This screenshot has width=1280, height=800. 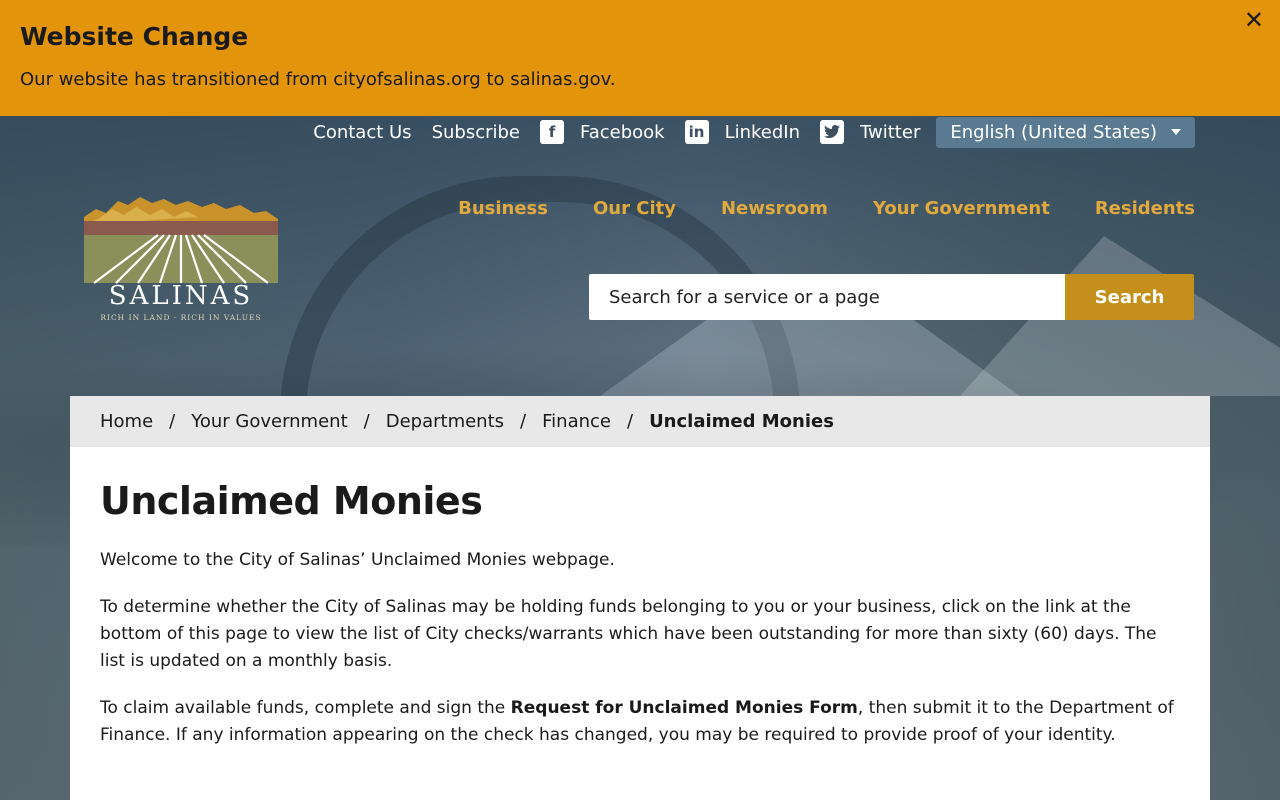 What do you see at coordinates (832, 132) in the screenshot?
I see `twitter-icon` at bounding box center [832, 132].